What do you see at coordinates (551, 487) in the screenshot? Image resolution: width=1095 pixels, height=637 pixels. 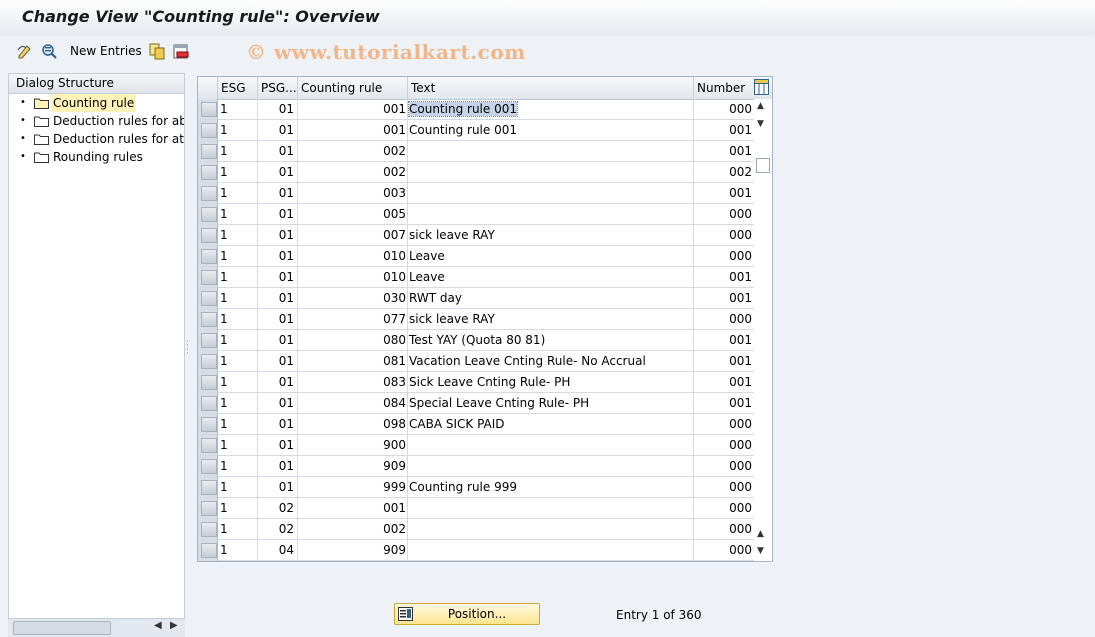 I see `cell-text: Counting rule 999` at bounding box center [551, 487].